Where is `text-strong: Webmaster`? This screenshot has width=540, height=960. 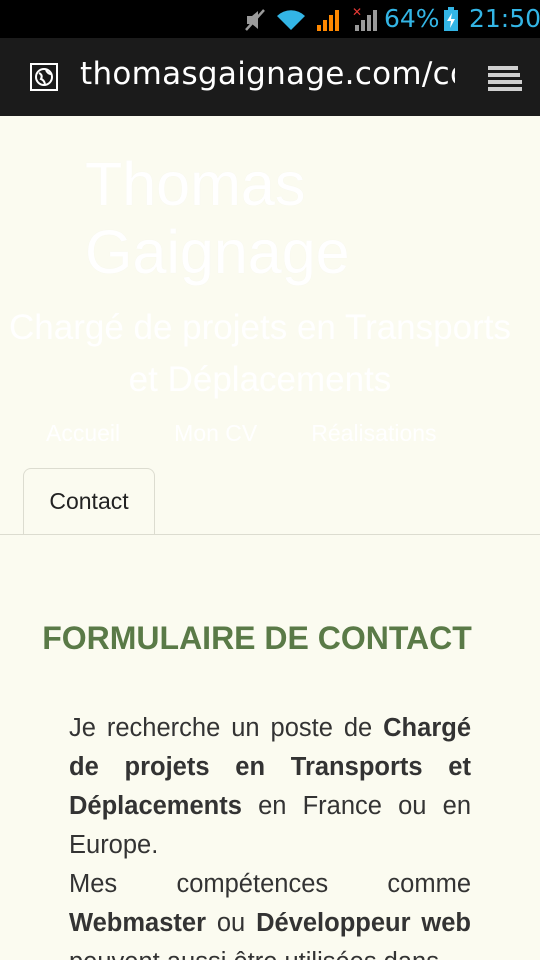
text-strong: Webmaster is located at coordinates (138, 923).